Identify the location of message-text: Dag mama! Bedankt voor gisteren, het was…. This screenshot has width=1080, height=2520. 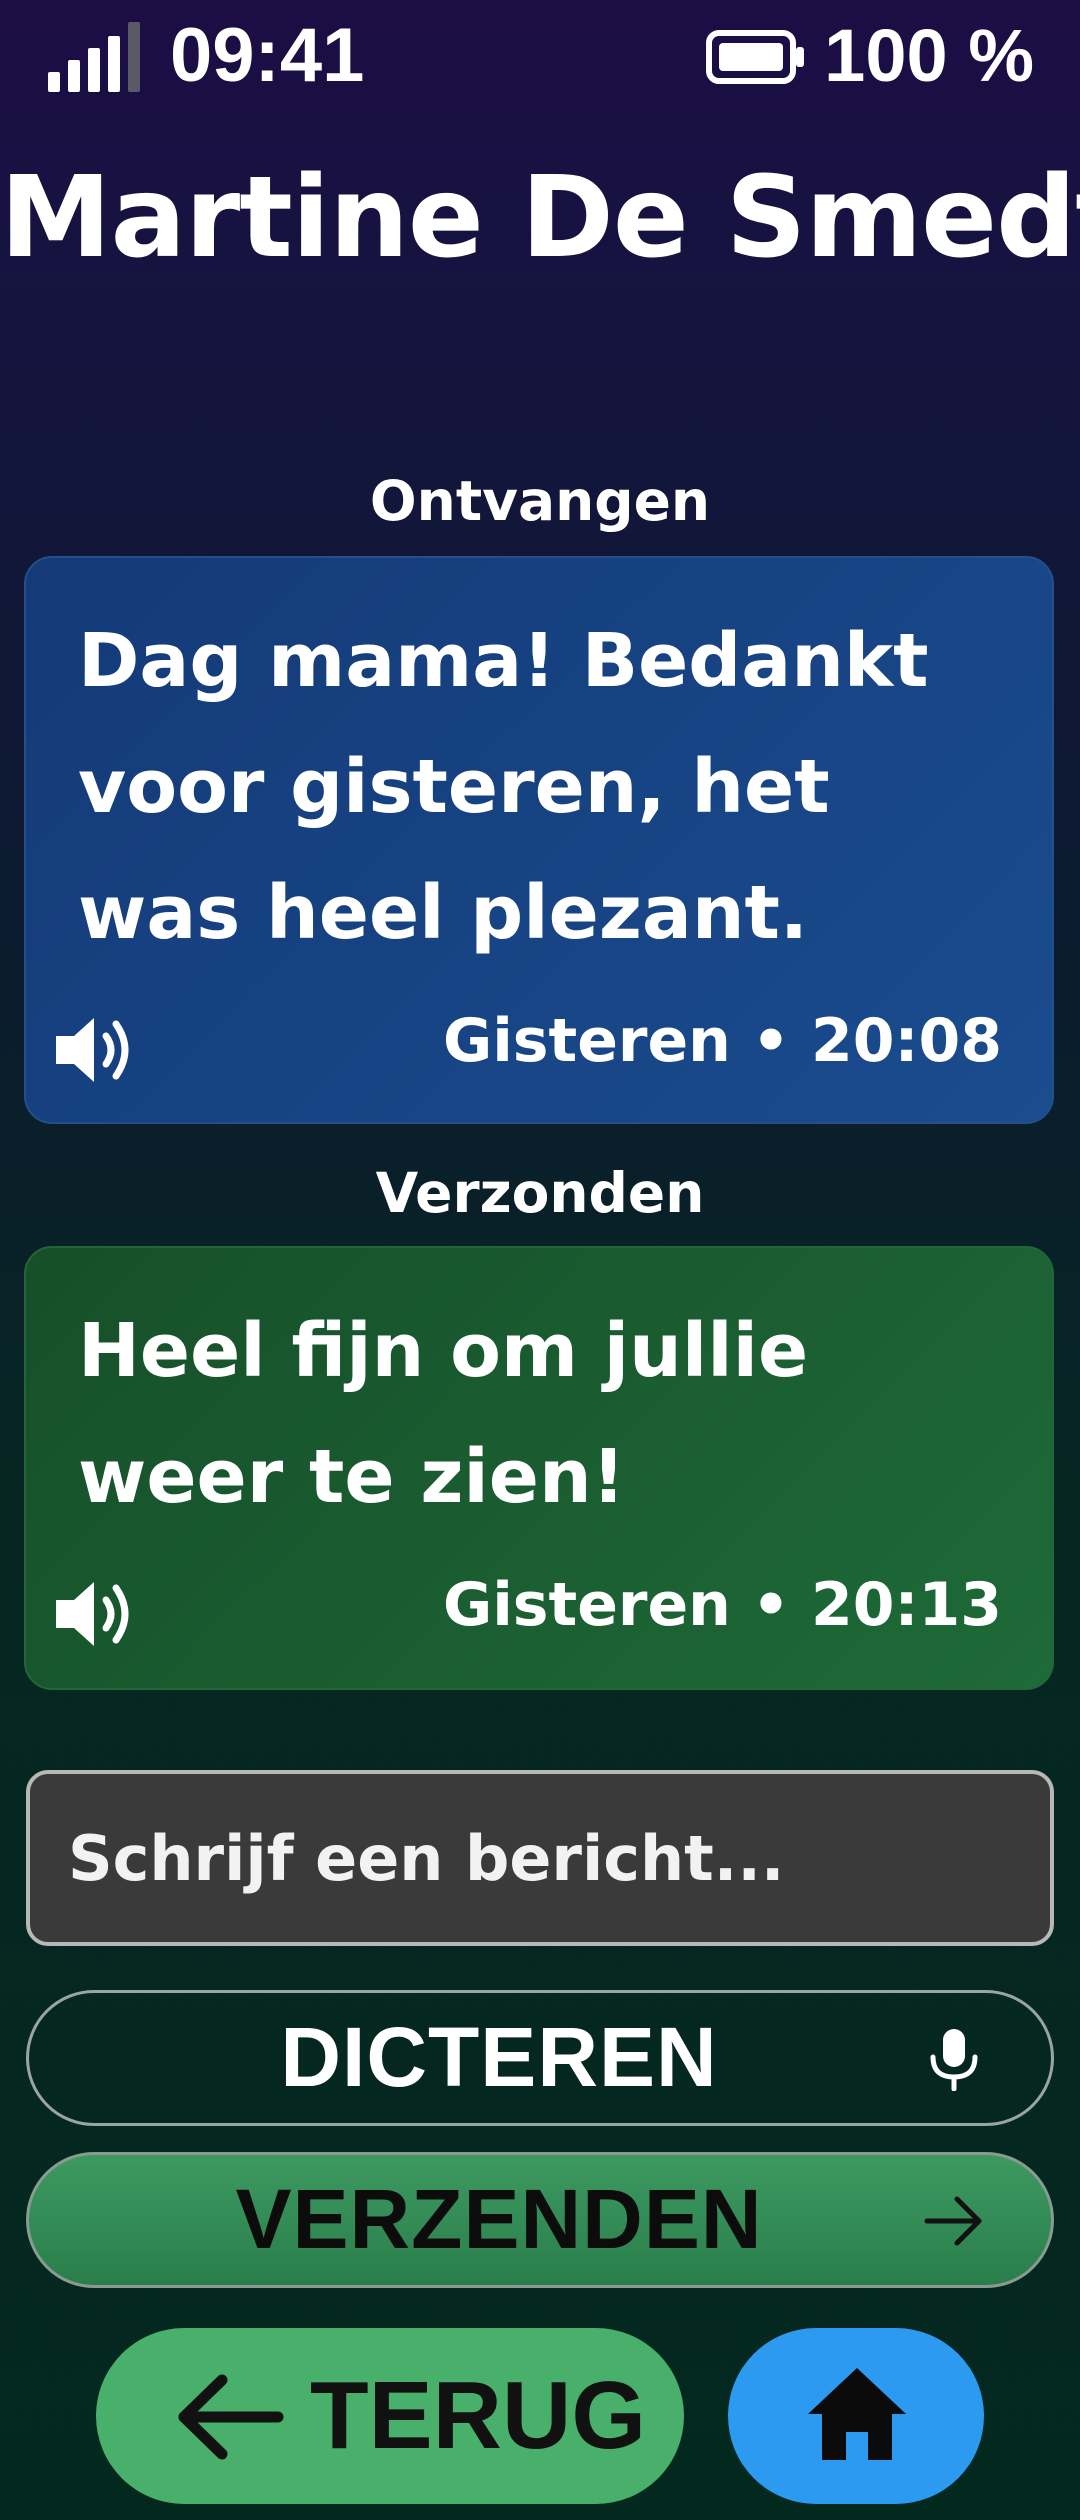
(503, 787).